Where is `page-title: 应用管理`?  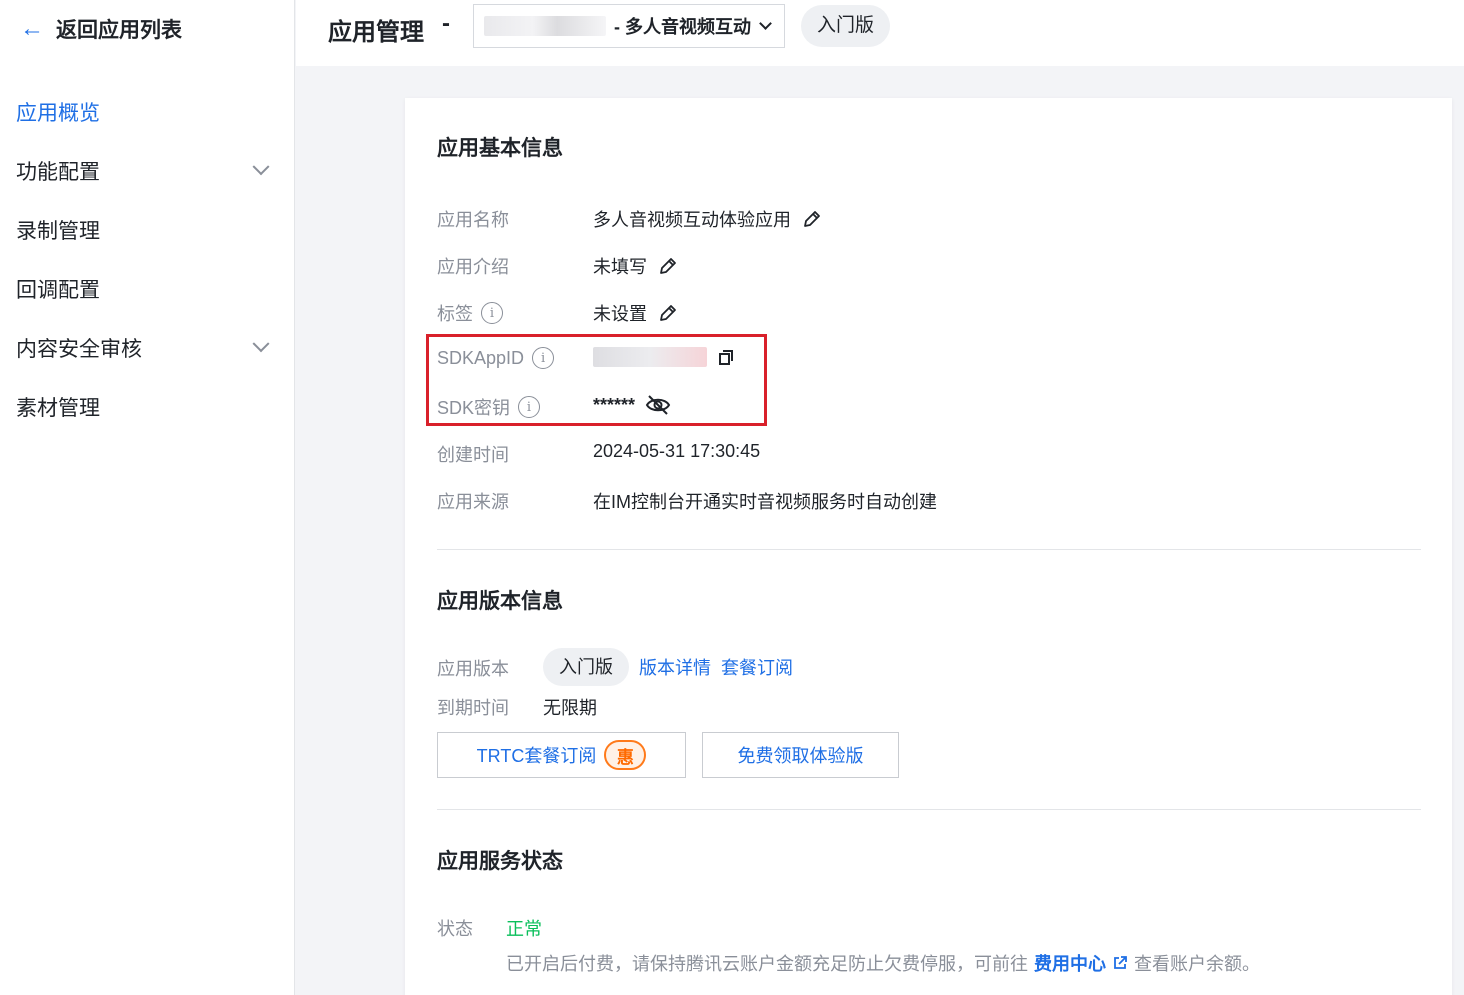 page-title: 应用管理 is located at coordinates (376, 32).